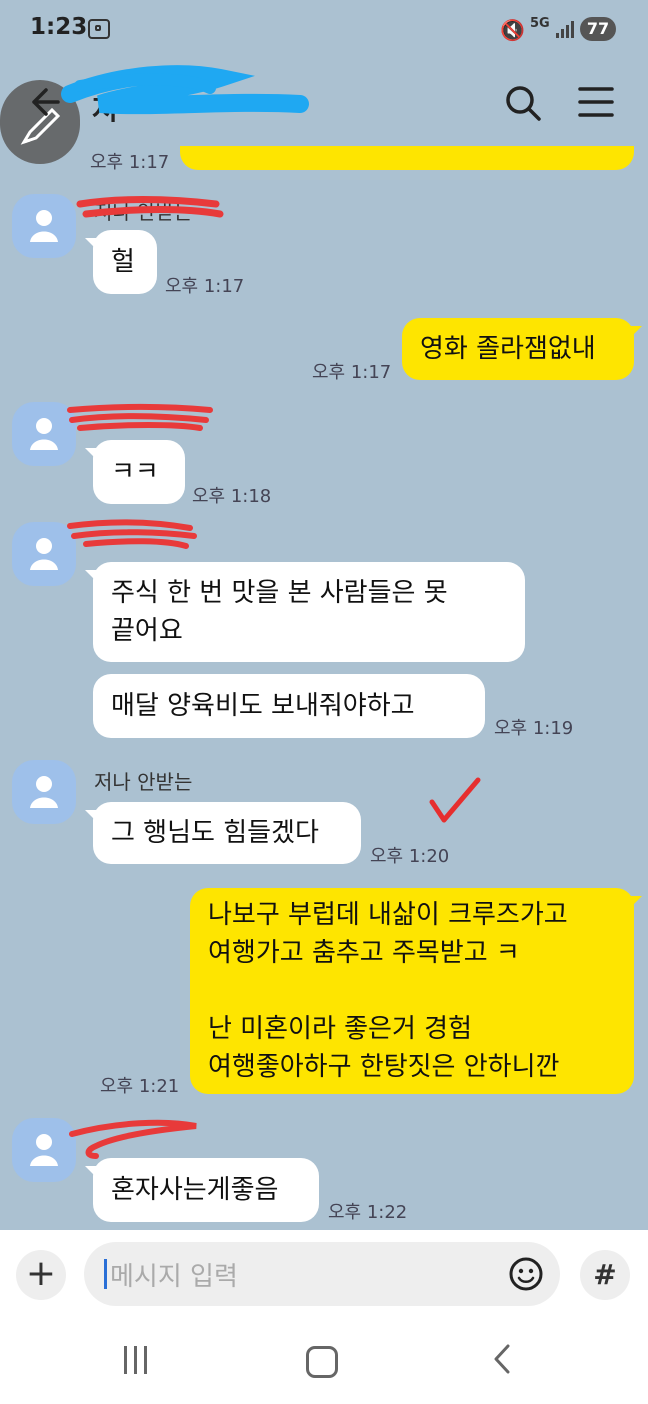  Describe the element at coordinates (263, 706) in the screenshot. I see `message-text: 매달 양육비도 보내줘야하고` at that location.